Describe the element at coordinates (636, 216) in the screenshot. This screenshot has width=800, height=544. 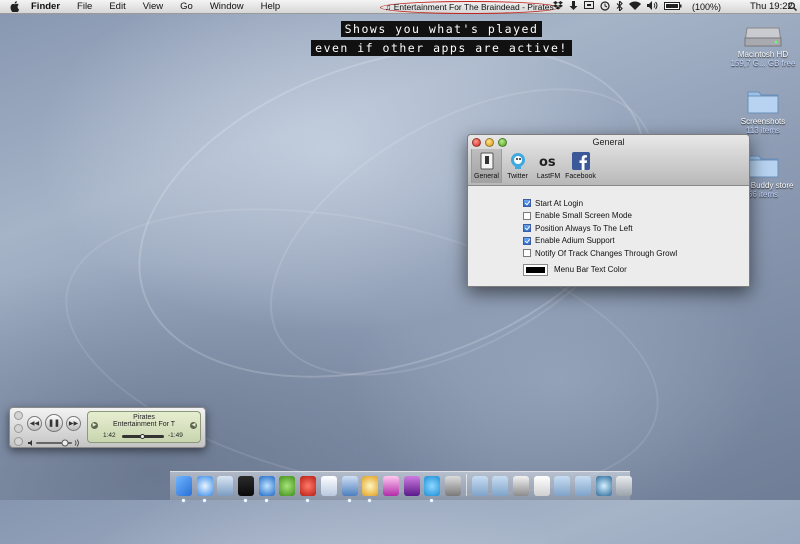
I see `option-small-screen-mode: Enable Small Screen Mode` at that location.